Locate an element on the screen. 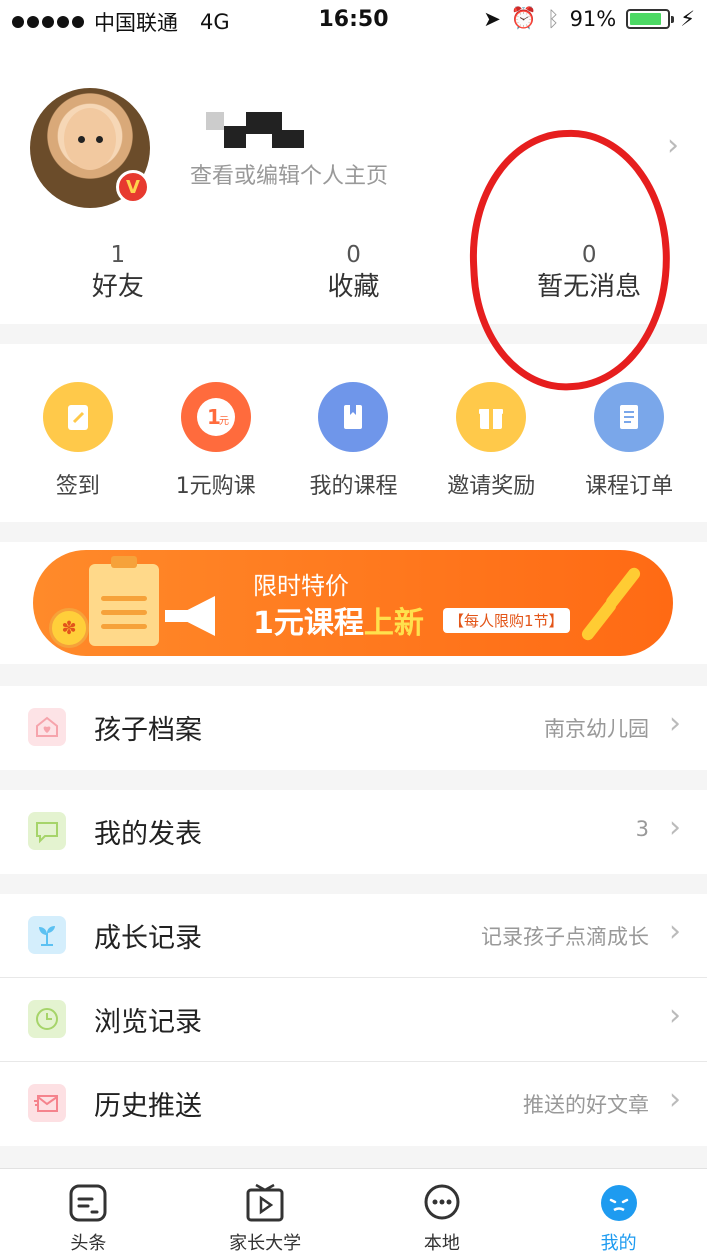  svg-text: 元 is located at coordinates (224, 421).